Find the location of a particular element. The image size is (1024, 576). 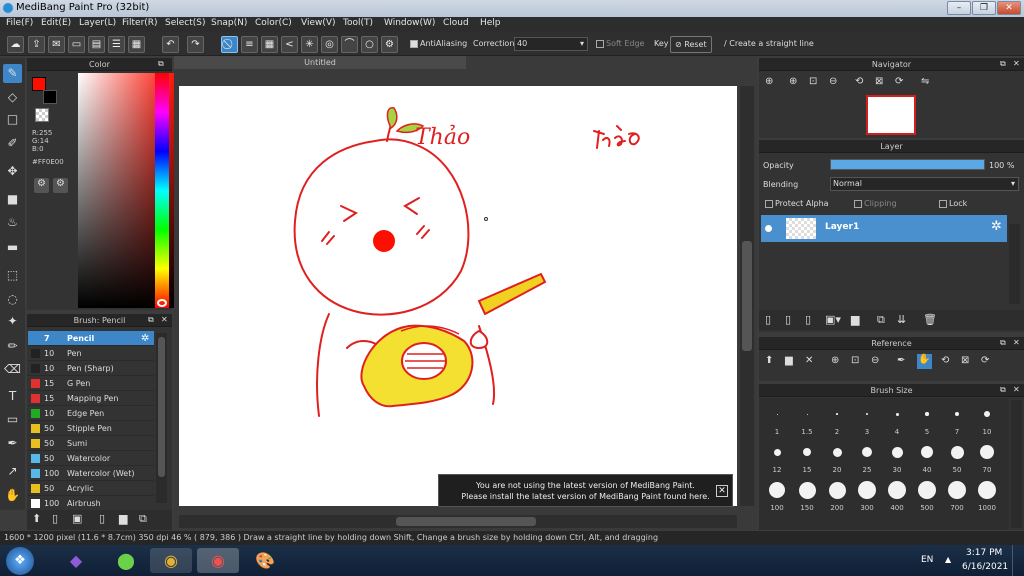

brush-size-option: 2 is located at coordinates (837, 421).